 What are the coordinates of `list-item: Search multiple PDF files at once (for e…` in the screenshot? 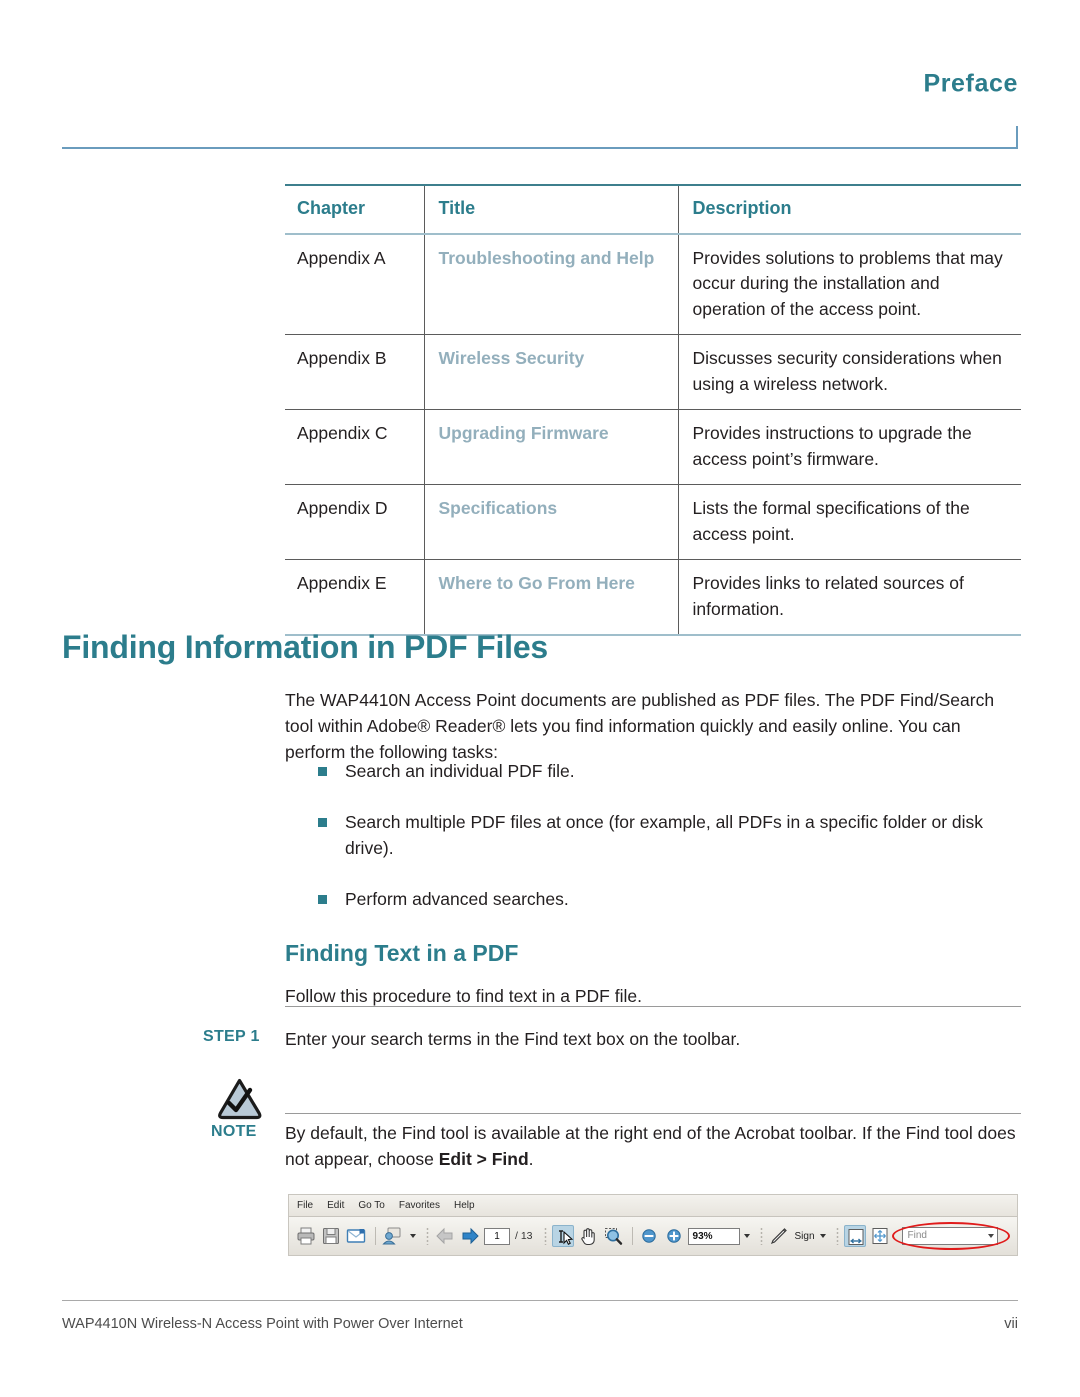 It's located at (653, 835).